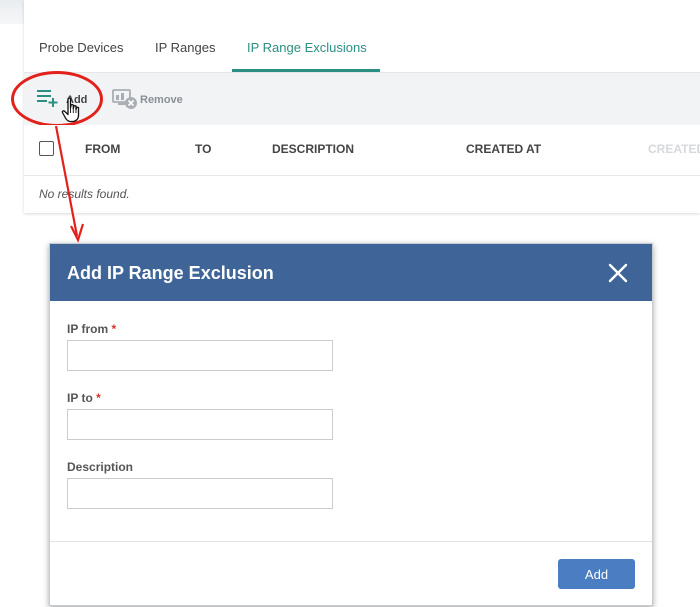 Image resolution: width=700 pixels, height=607 pixels. I want to click on ip-to-input, so click(200, 424).